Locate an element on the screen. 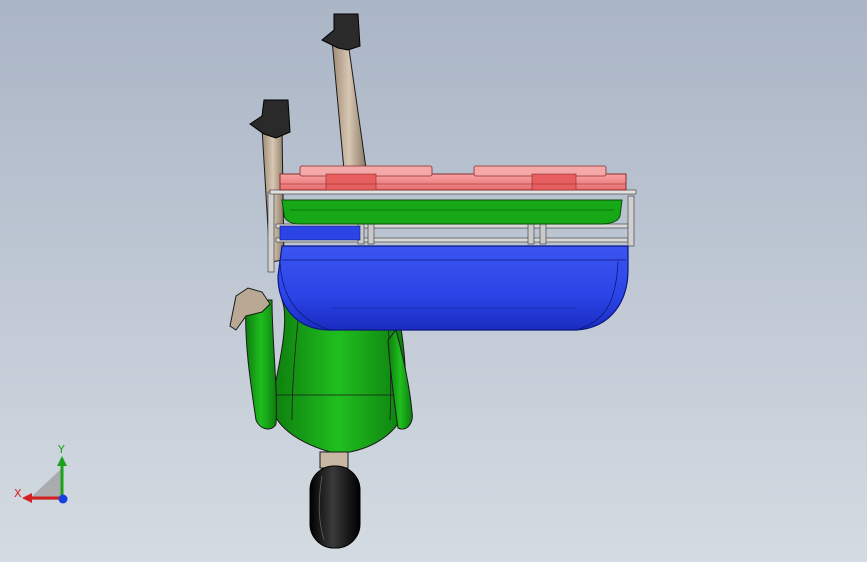 The height and width of the screenshot is (562, 867). z-axis-dot is located at coordinates (63, 499).